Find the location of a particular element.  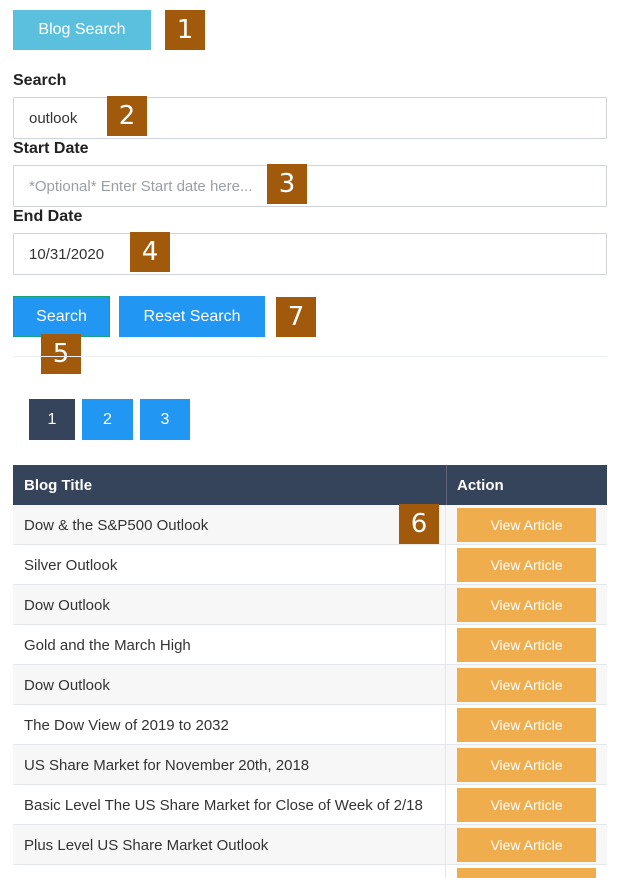

page-button-3: 3 is located at coordinates (165, 419).